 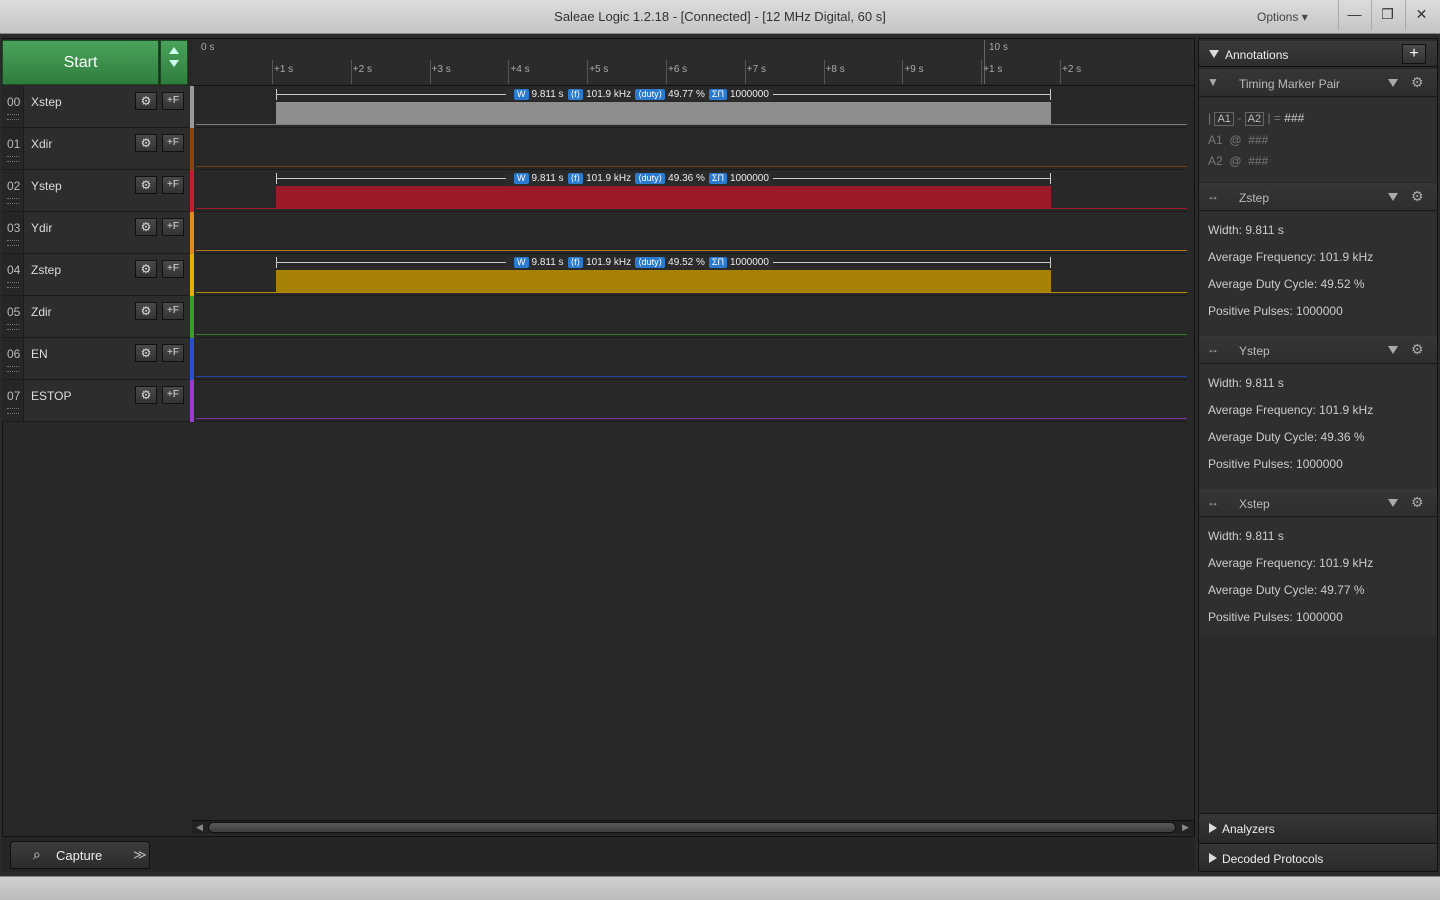 I want to click on marker-a2-box: A2, so click(x=1254, y=119).